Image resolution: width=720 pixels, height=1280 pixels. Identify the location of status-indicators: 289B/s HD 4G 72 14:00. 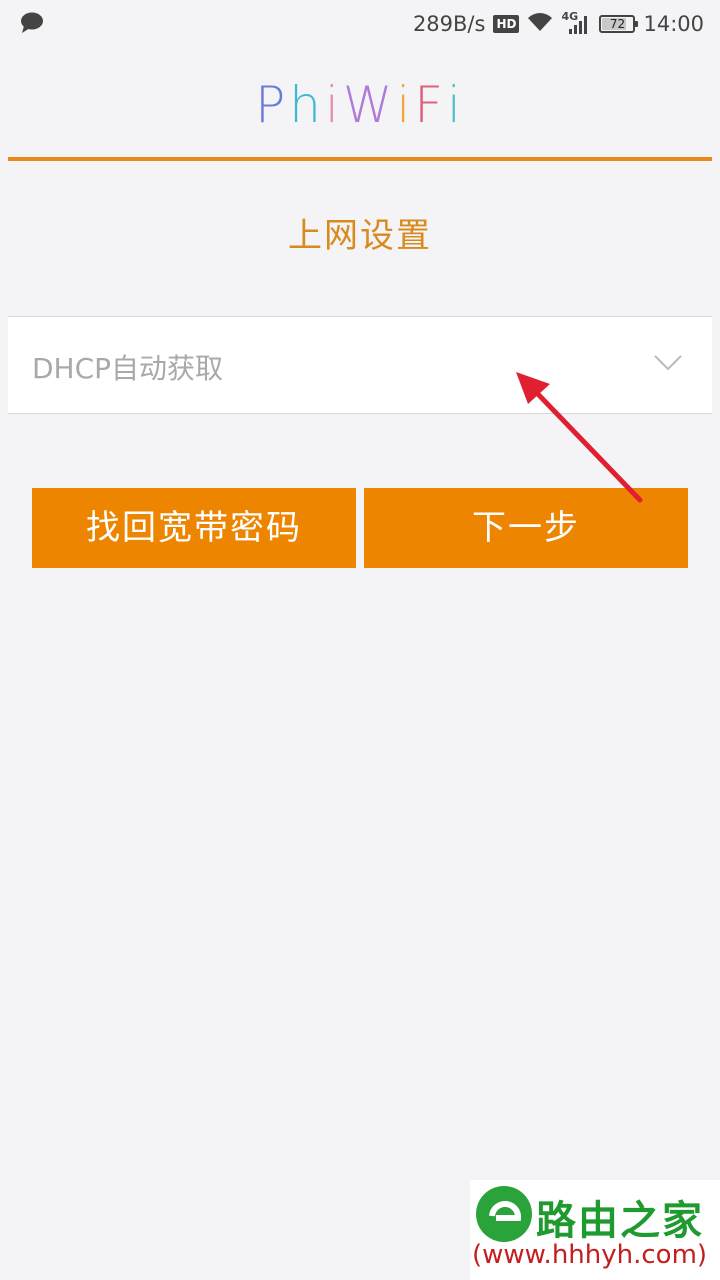
(554, 24).